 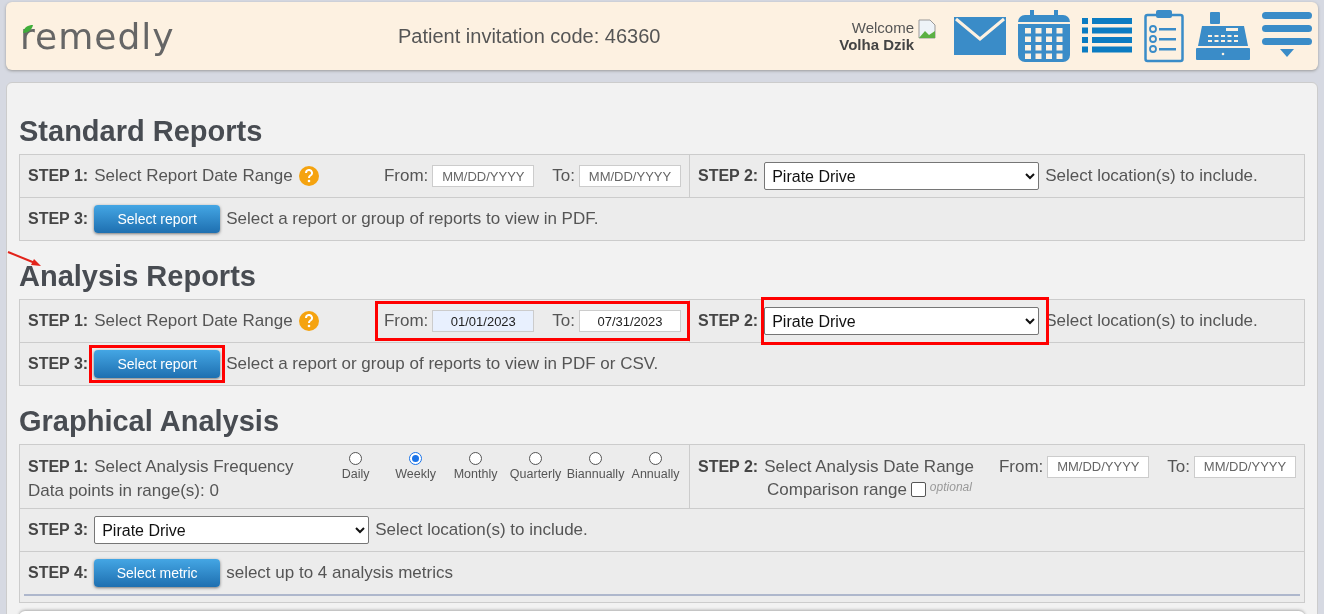 What do you see at coordinates (28, 28) in the screenshot?
I see `leaf-icon` at bounding box center [28, 28].